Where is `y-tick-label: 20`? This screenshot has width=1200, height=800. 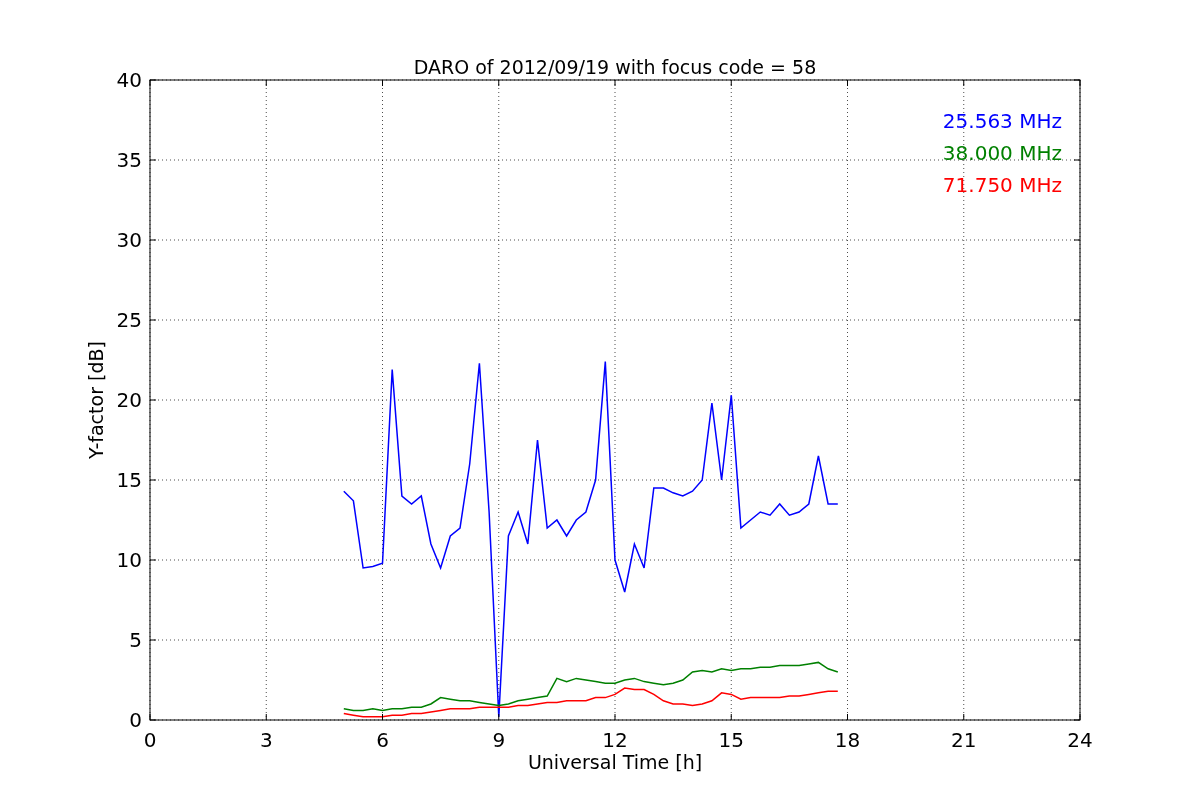
y-tick-label: 20 is located at coordinates (129, 400).